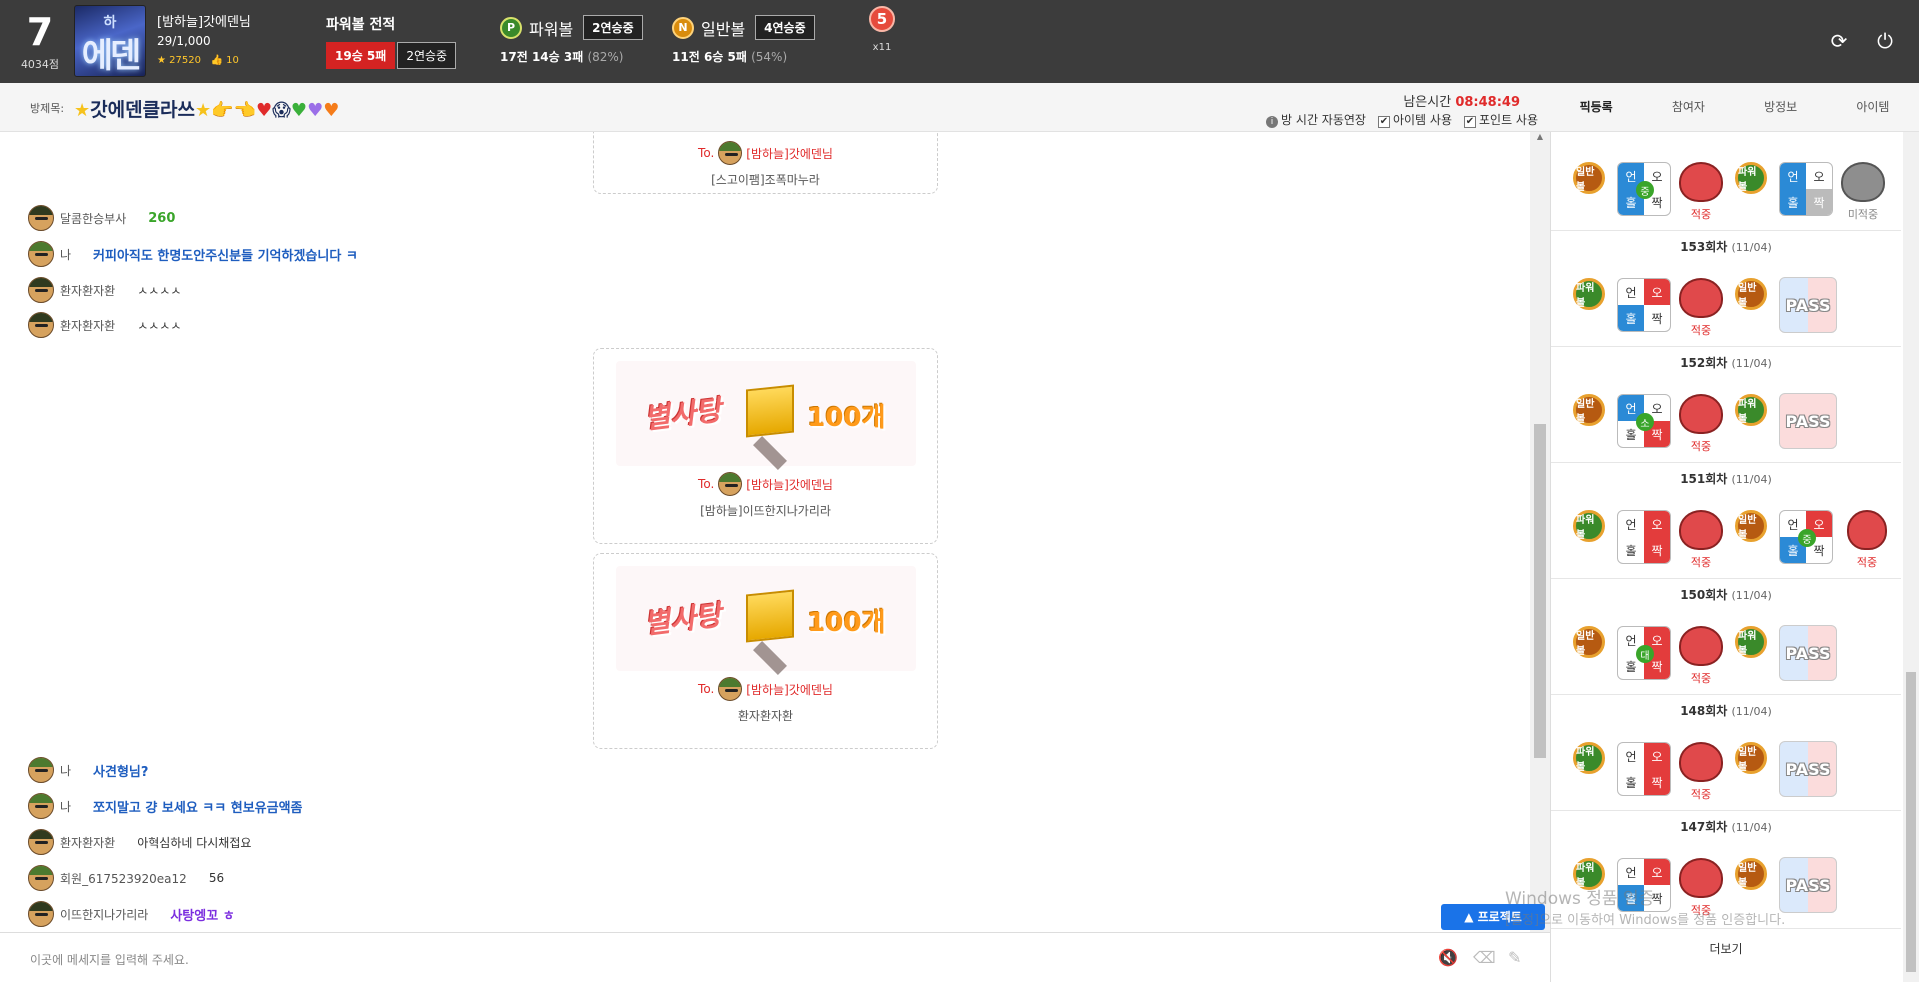 The width and height of the screenshot is (1919, 982). I want to click on item-use-checkbox: ✔ 아이템 사용, so click(1414, 119).